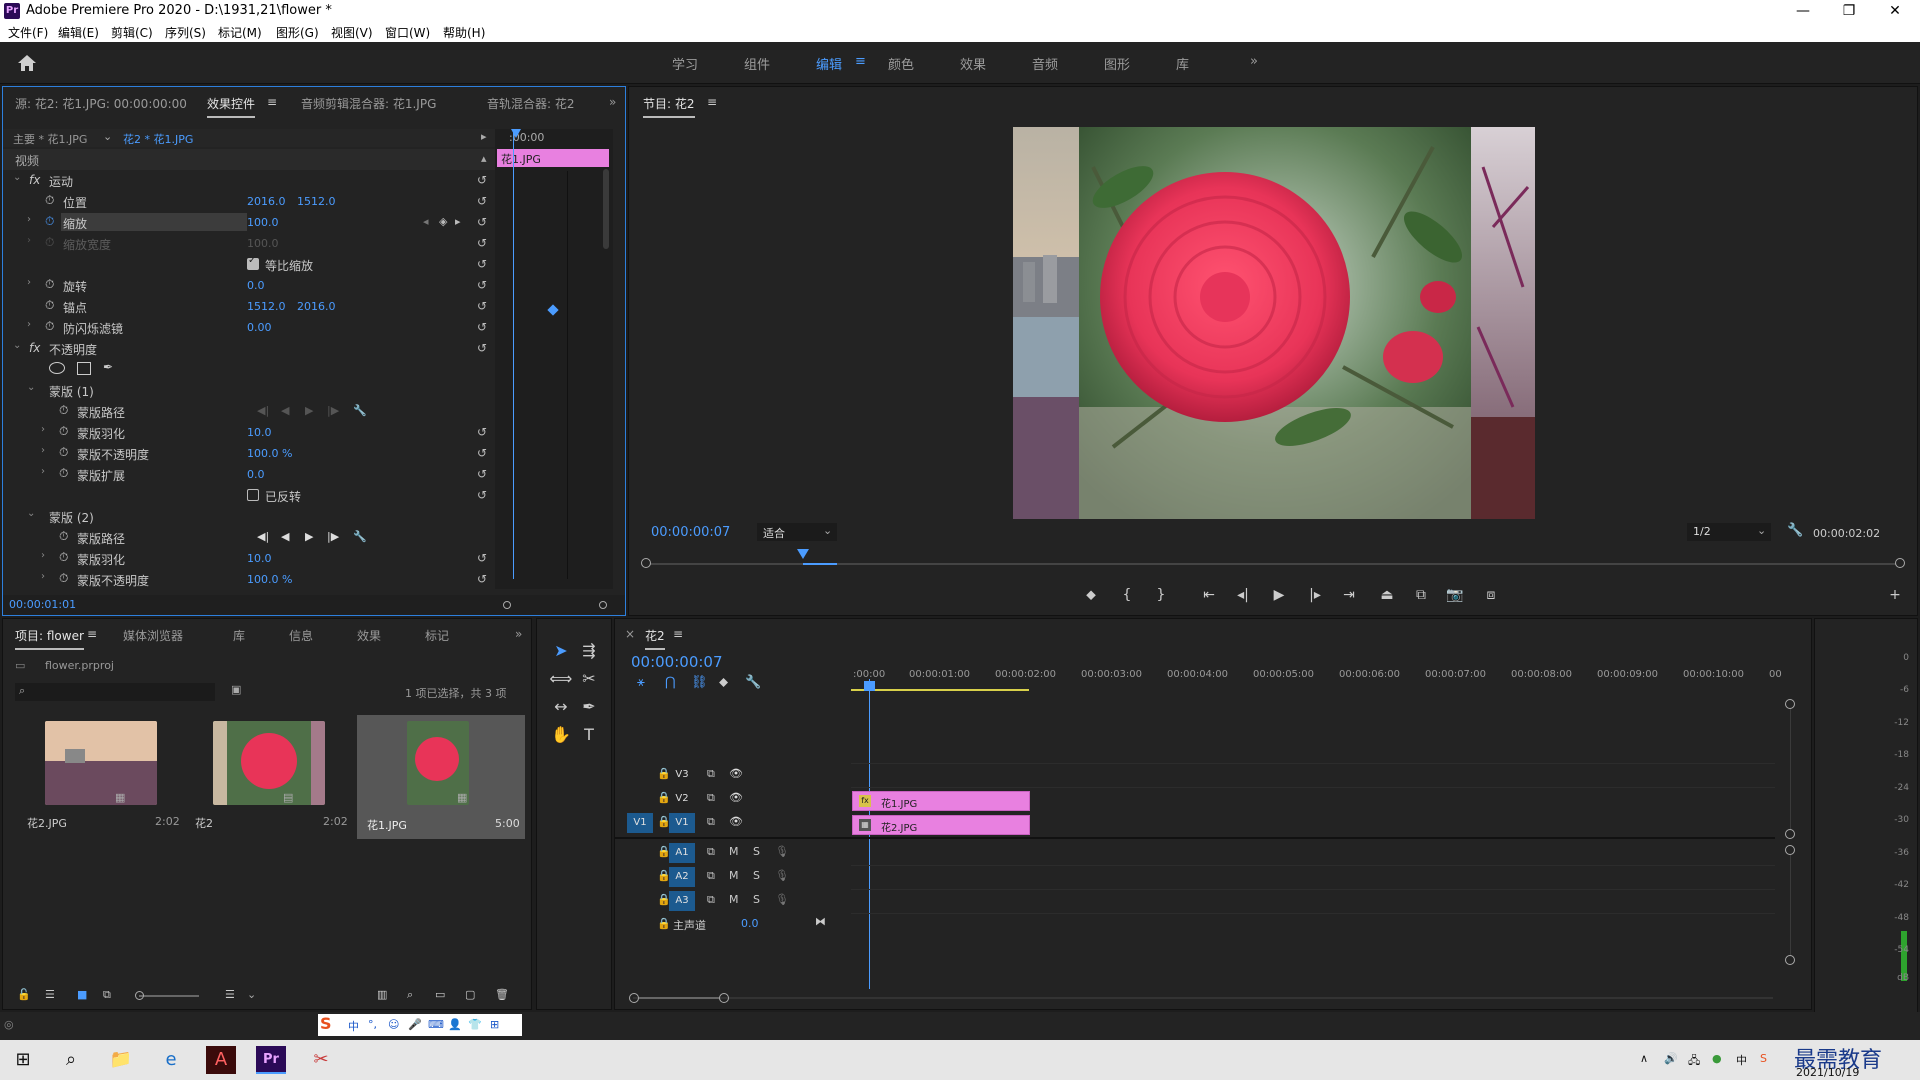 Image resolution: width=1920 pixels, height=1080 pixels. What do you see at coordinates (682, 853) in the screenshot?
I see `track-a1-label: A1` at bounding box center [682, 853].